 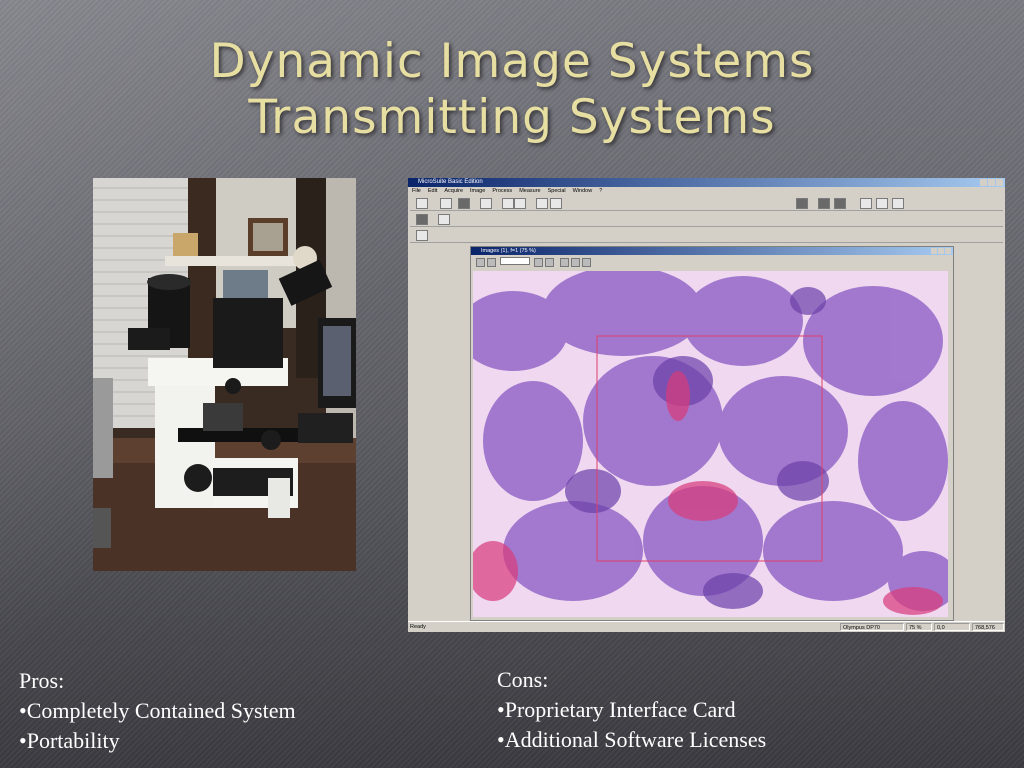 I want to click on menu-measure: Measure, so click(x=529, y=191).